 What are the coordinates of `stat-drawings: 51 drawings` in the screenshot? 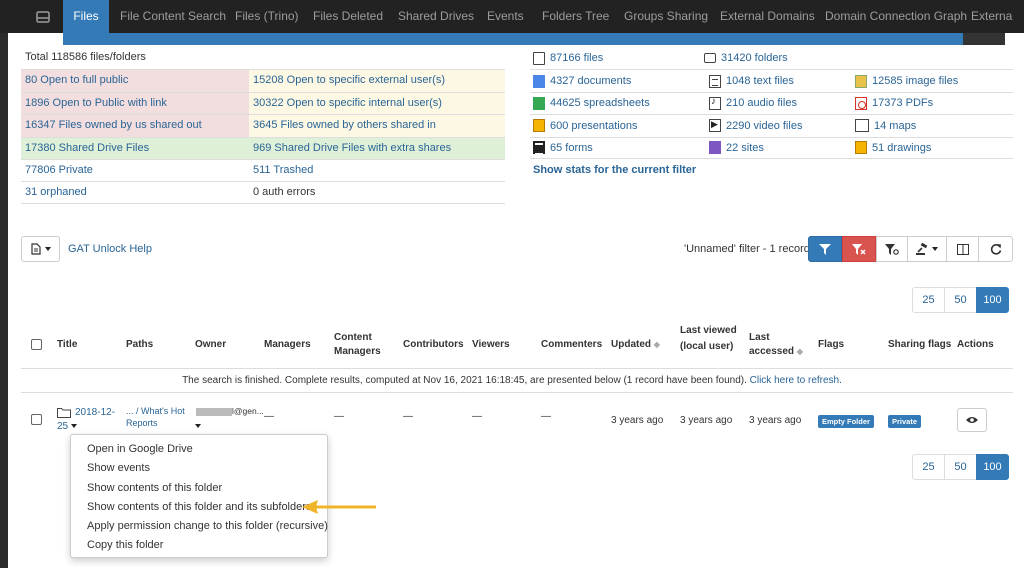 It's located at (932, 148).